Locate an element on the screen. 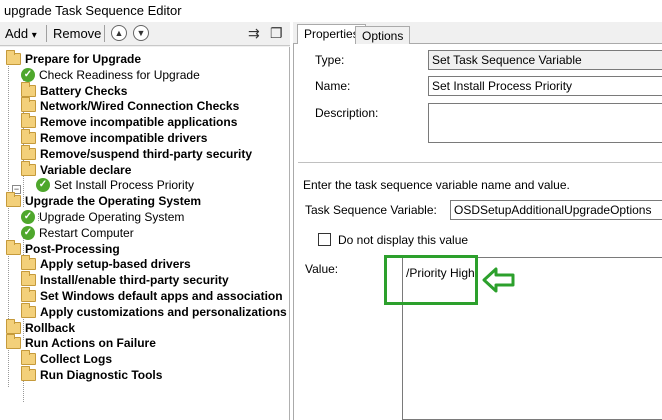 This screenshot has height=420, width=662. tab-strip: Properties Options is located at coordinates (477, 33).